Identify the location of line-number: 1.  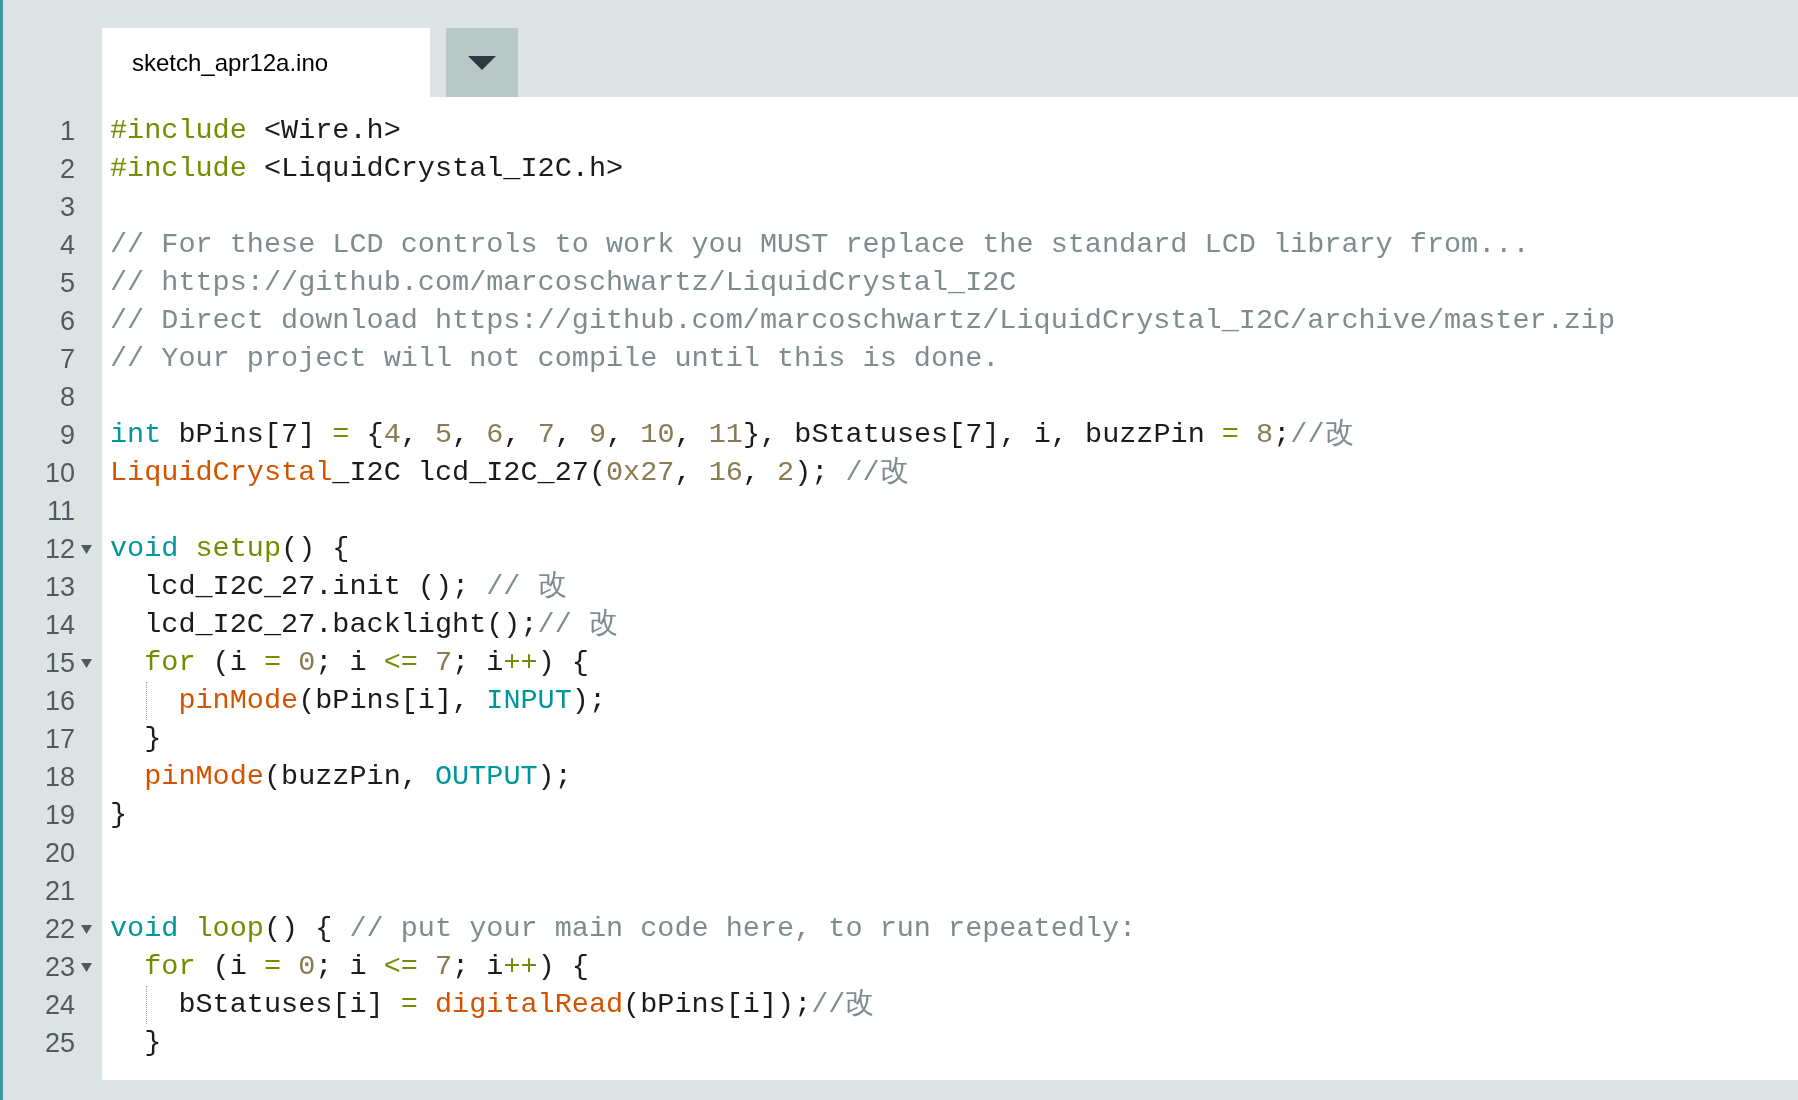
(66, 131).